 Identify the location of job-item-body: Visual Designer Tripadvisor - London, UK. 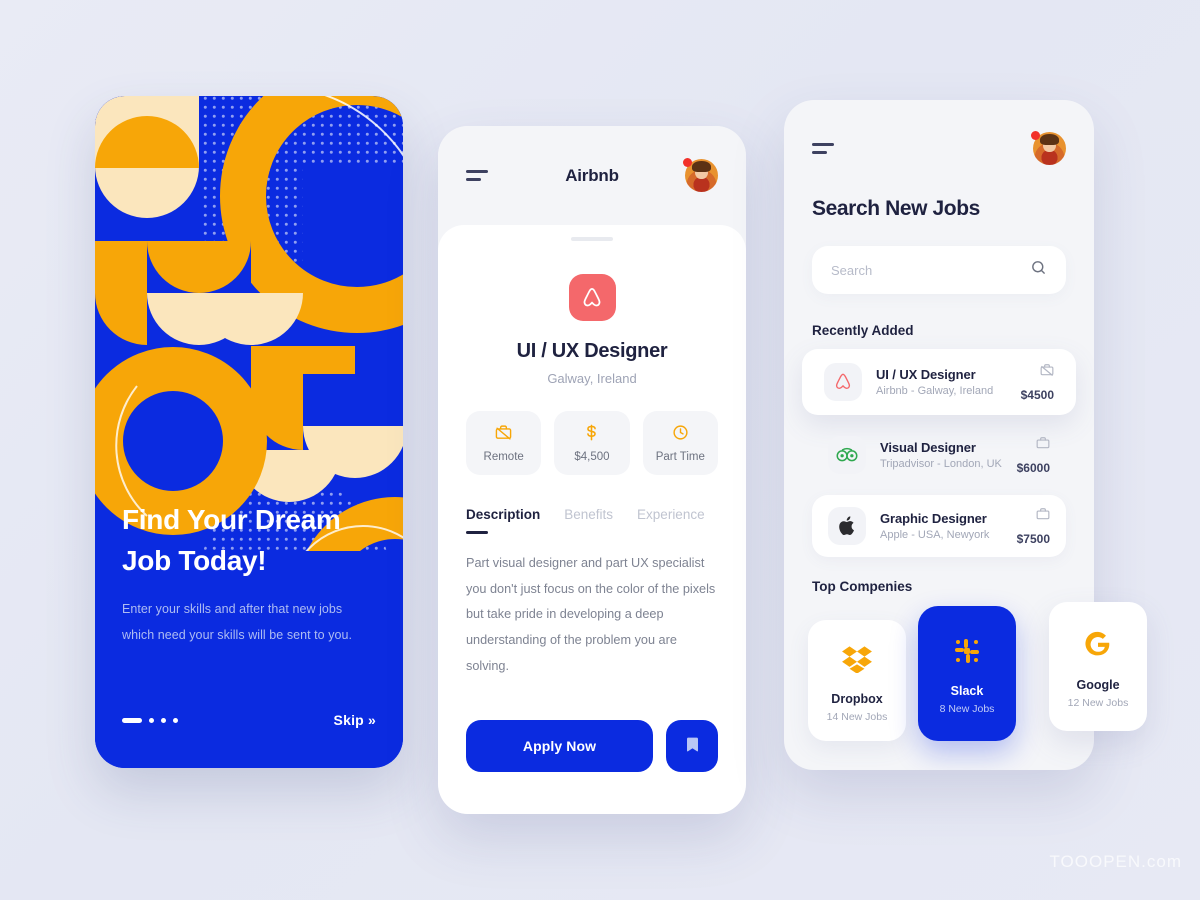
(941, 455).